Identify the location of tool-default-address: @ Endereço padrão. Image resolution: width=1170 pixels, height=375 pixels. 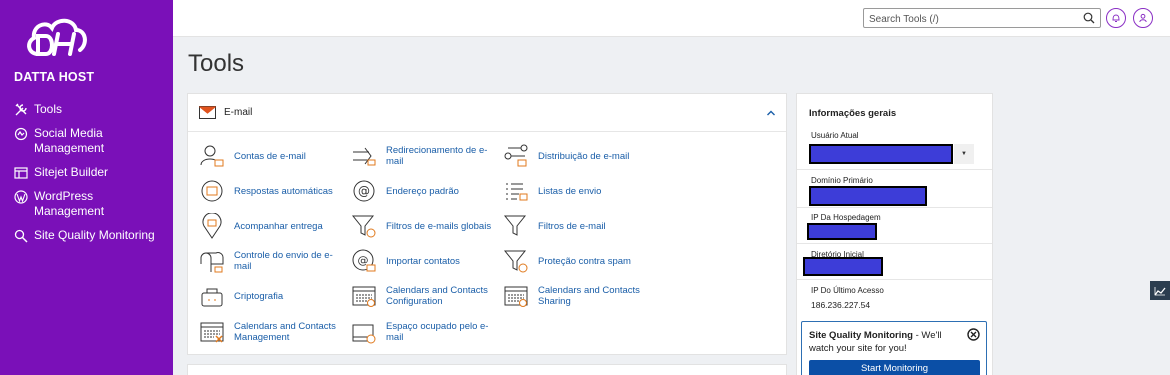
(426, 191).